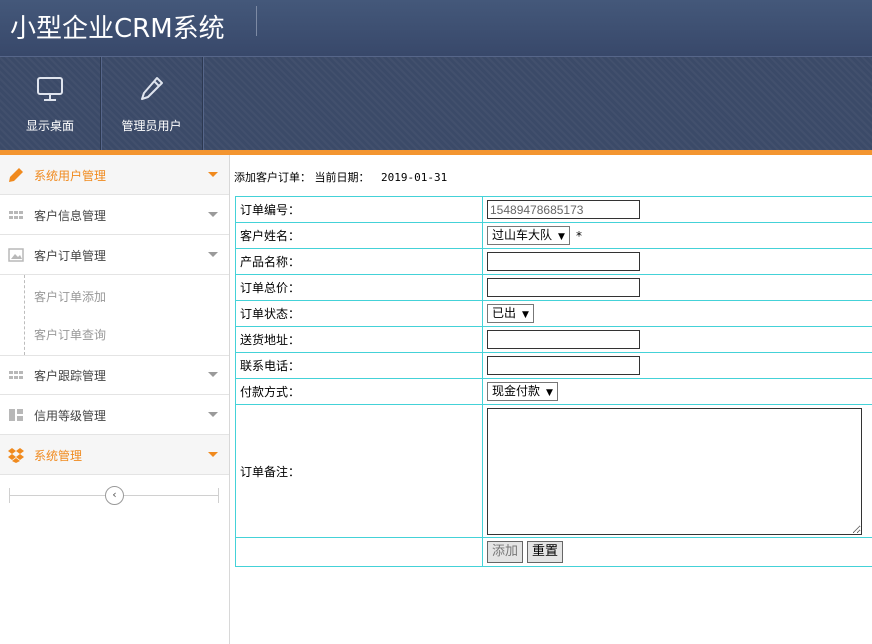 The height and width of the screenshot is (644, 872). What do you see at coordinates (563, 339) in the screenshot?
I see `address-input` at bounding box center [563, 339].